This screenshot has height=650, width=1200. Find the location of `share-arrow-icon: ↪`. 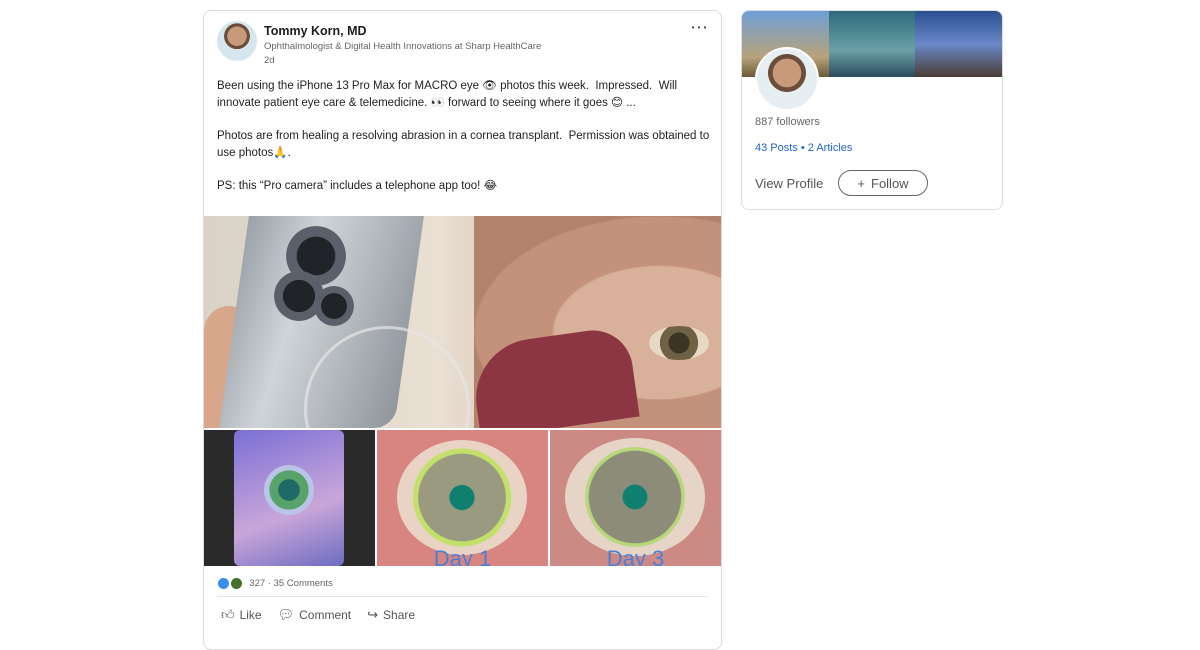

share-arrow-icon: ↪ is located at coordinates (373, 614).